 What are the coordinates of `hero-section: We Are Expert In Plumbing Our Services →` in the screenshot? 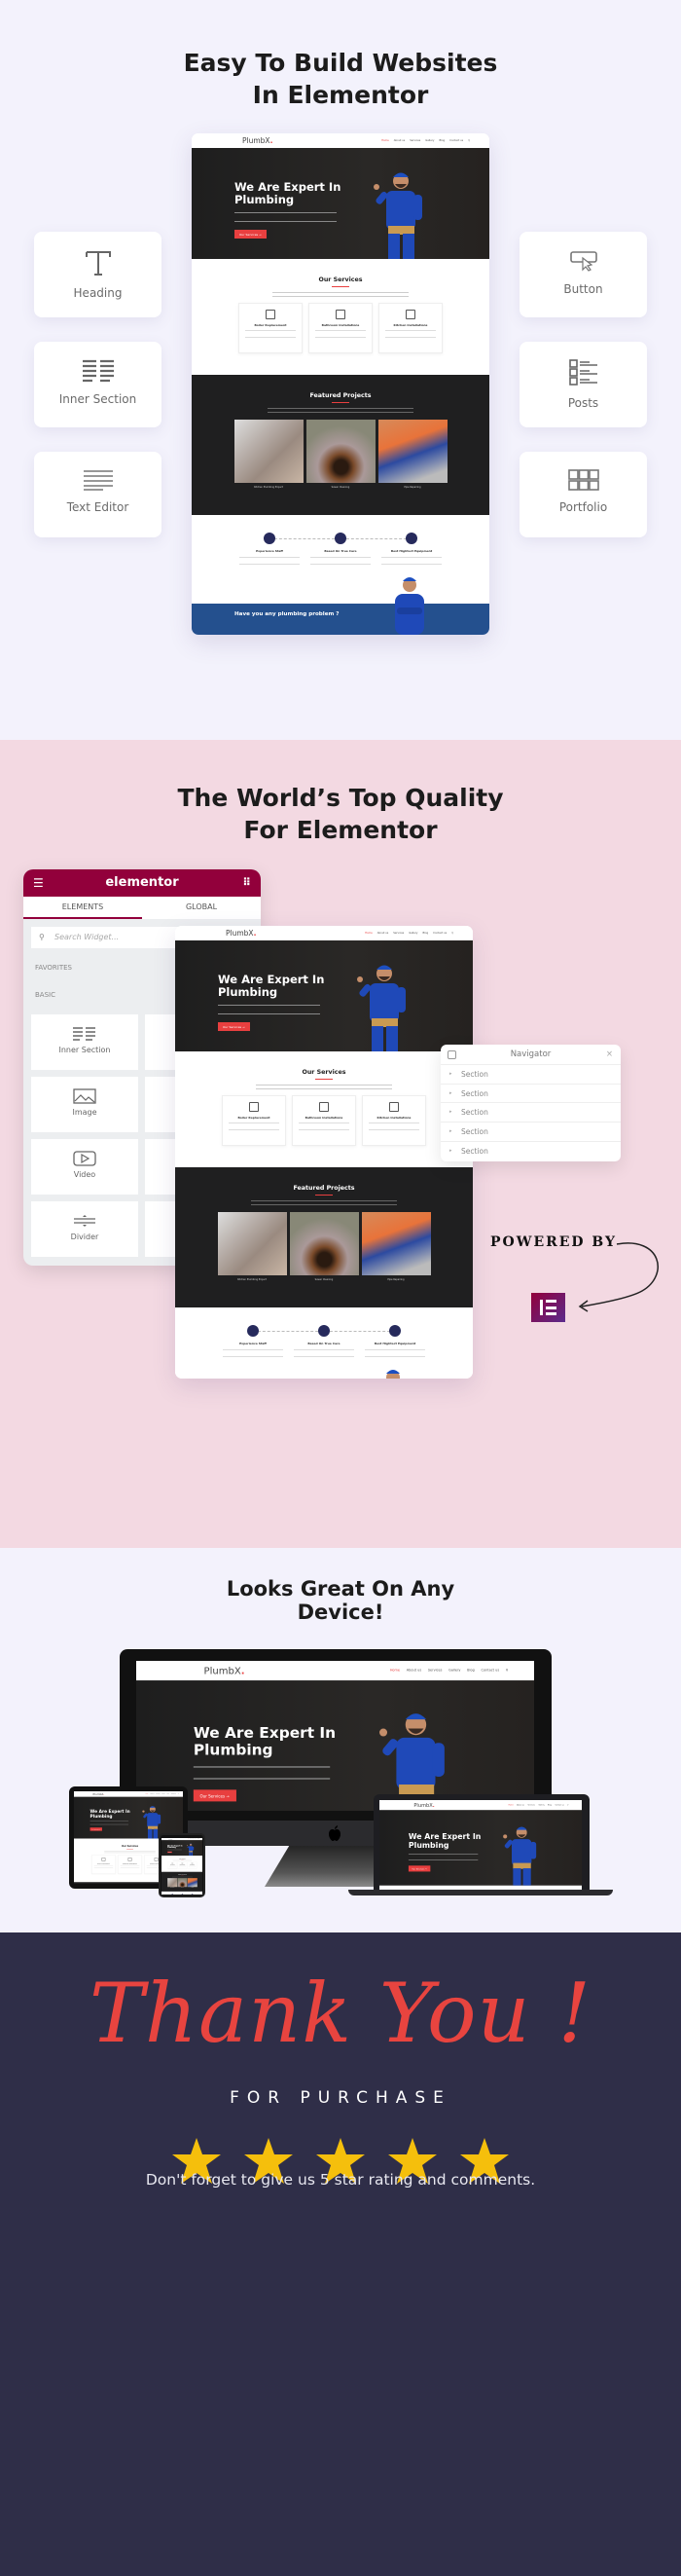 It's located at (324, 995).